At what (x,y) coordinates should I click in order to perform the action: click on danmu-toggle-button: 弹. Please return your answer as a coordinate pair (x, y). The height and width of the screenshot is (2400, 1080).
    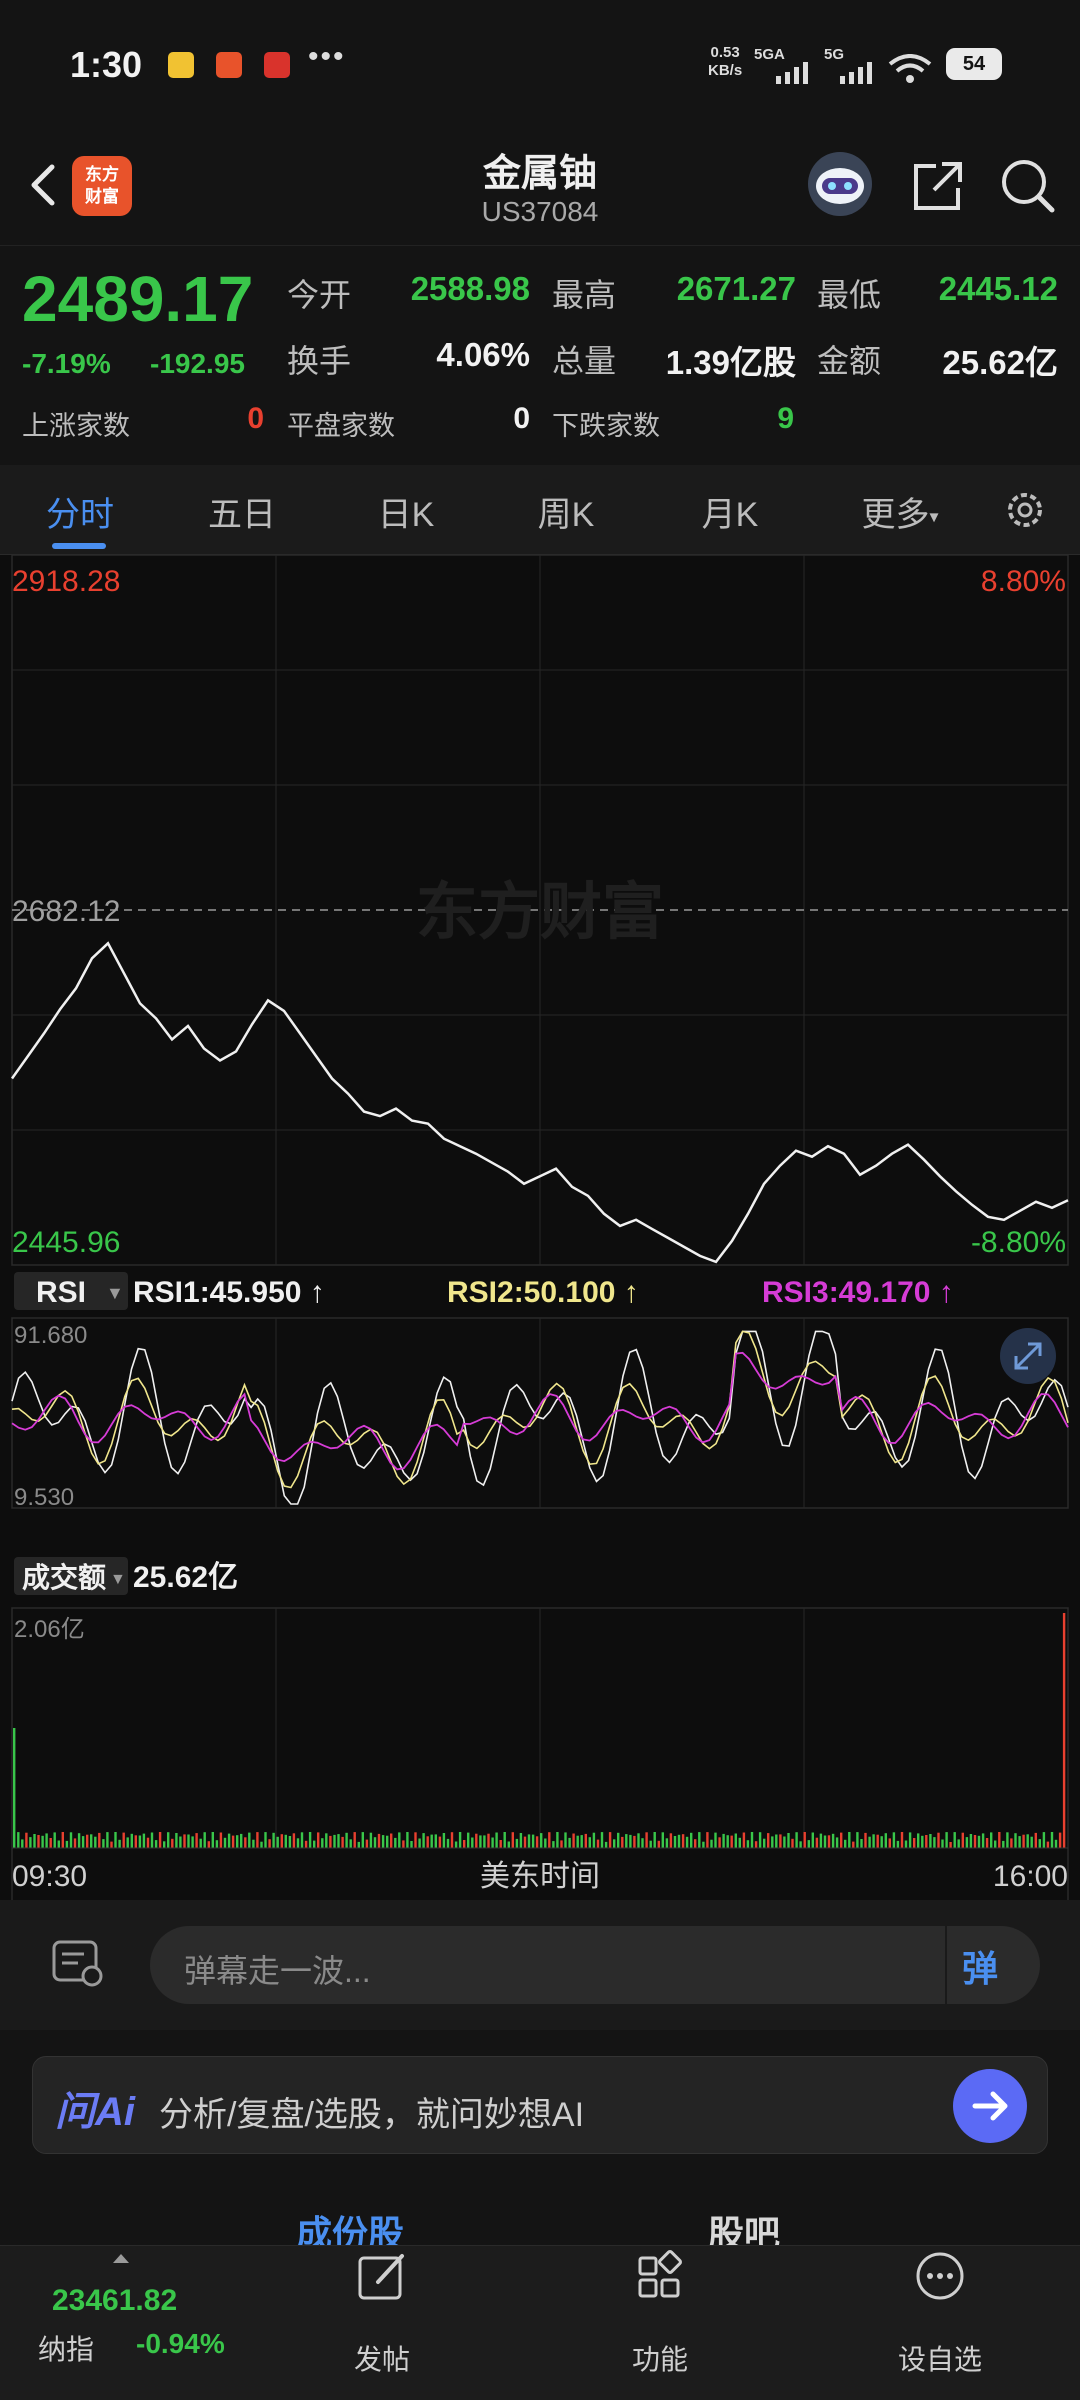
    Looking at the image, I should click on (980, 1966).